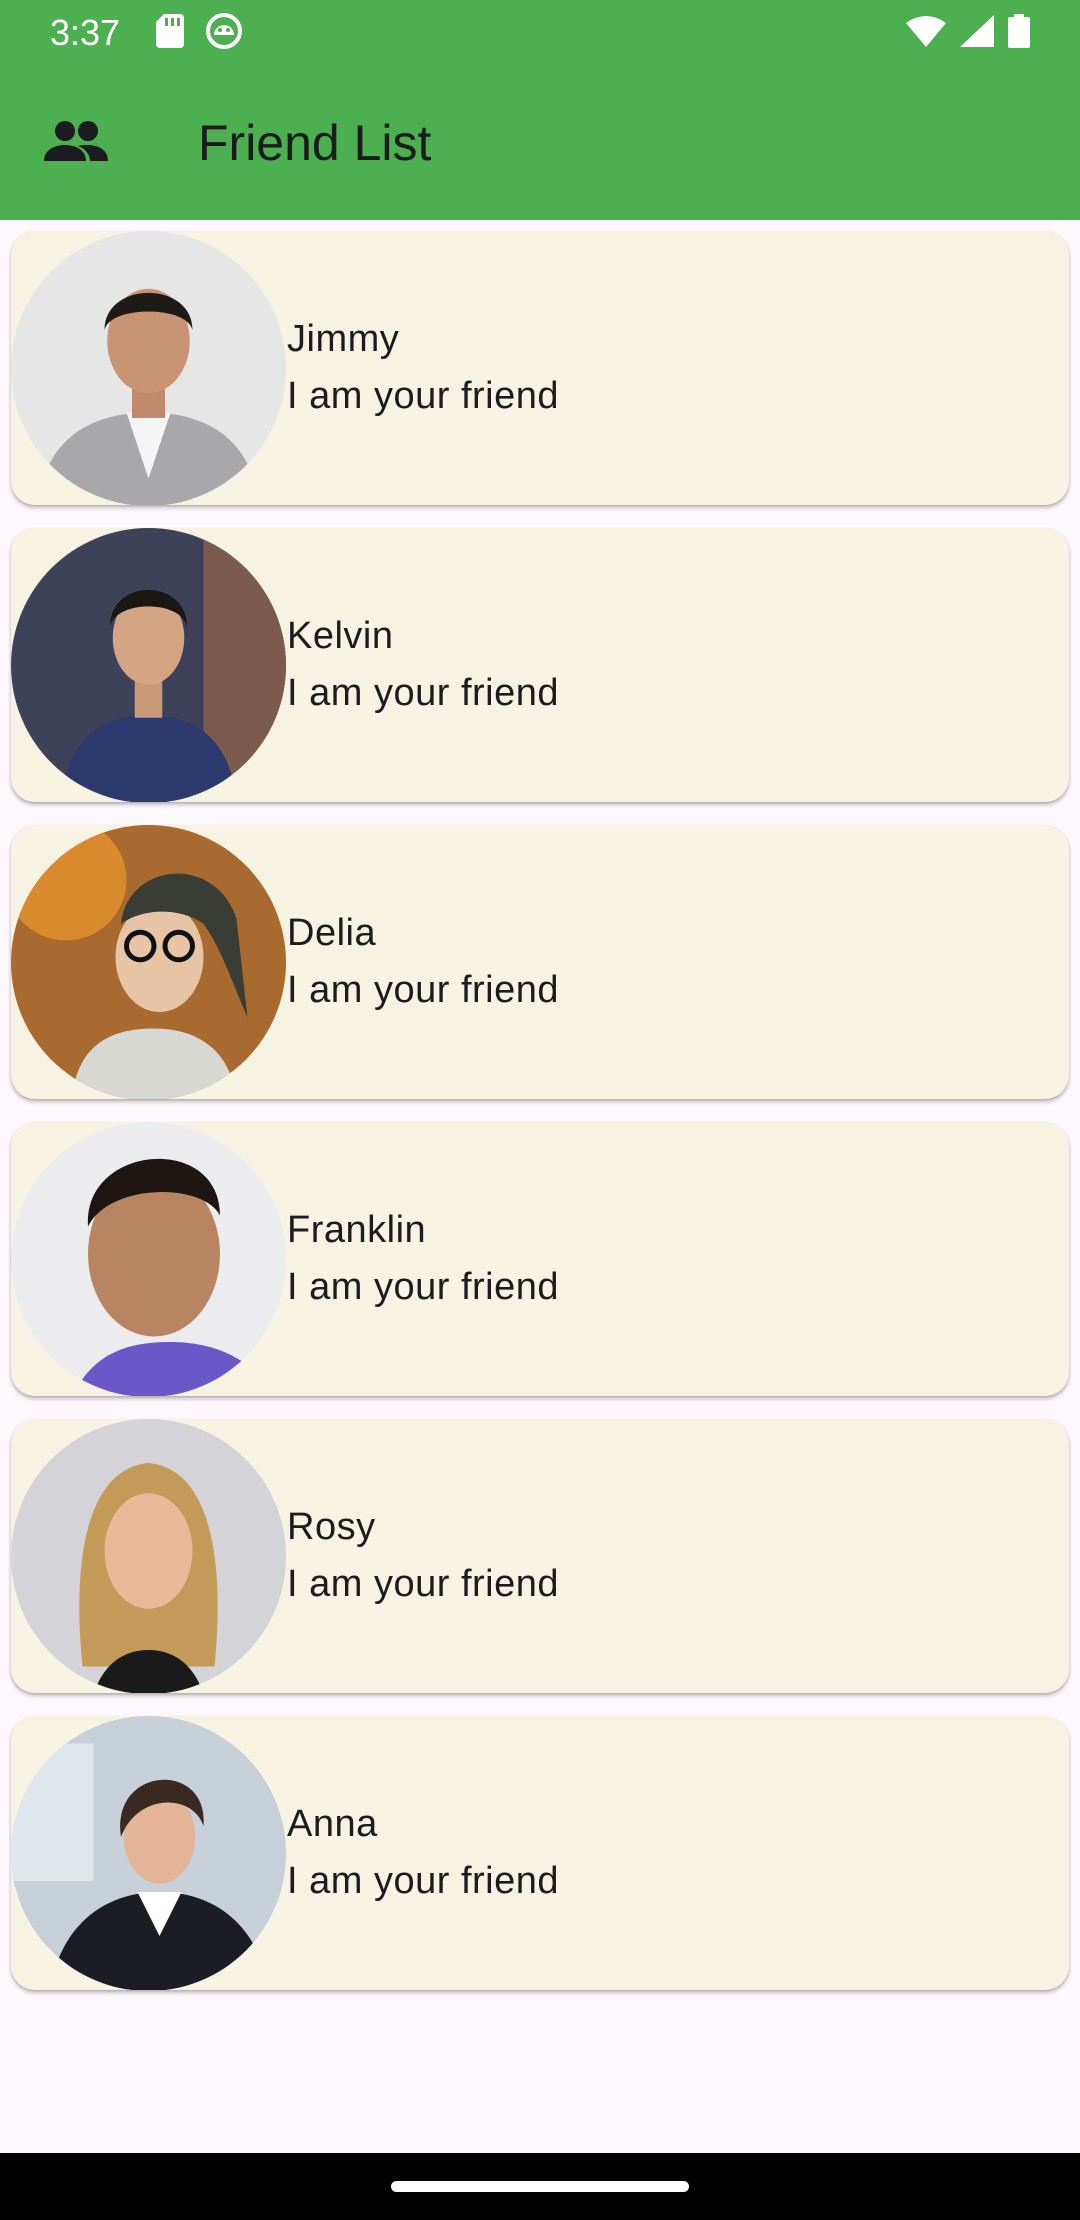 The width and height of the screenshot is (1080, 2220). Describe the element at coordinates (540, 1853) in the screenshot. I see `friend-card: Anna I am your friend` at that location.